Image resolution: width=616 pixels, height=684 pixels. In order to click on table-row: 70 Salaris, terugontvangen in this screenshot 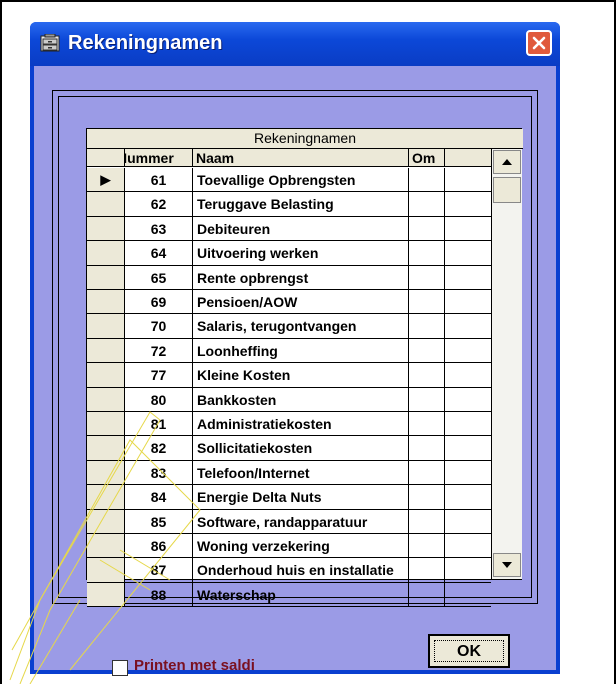, I will do `click(289, 326)`.